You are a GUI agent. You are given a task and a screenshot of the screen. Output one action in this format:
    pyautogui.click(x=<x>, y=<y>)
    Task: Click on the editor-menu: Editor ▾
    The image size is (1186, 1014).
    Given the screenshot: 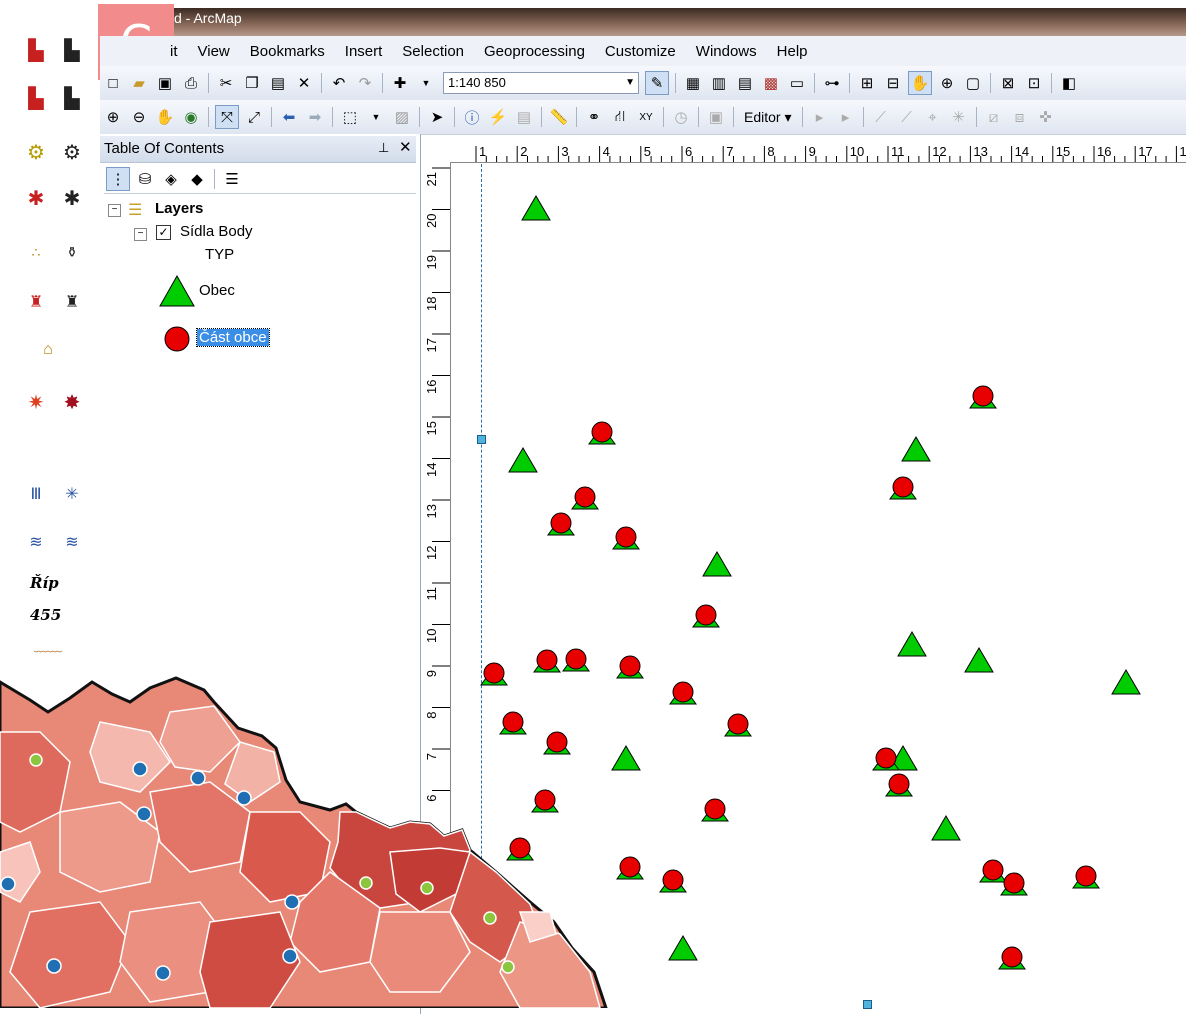 What is the action you would take?
    pyautogui.click(x=768, y=117)
    